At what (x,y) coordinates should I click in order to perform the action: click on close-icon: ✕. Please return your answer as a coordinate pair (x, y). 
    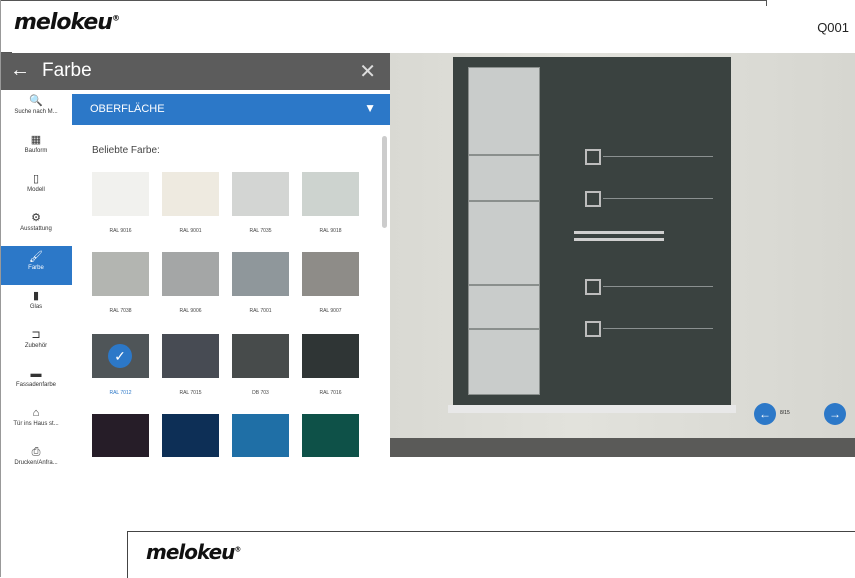
    Looking at the image, I should click on (367, 71).